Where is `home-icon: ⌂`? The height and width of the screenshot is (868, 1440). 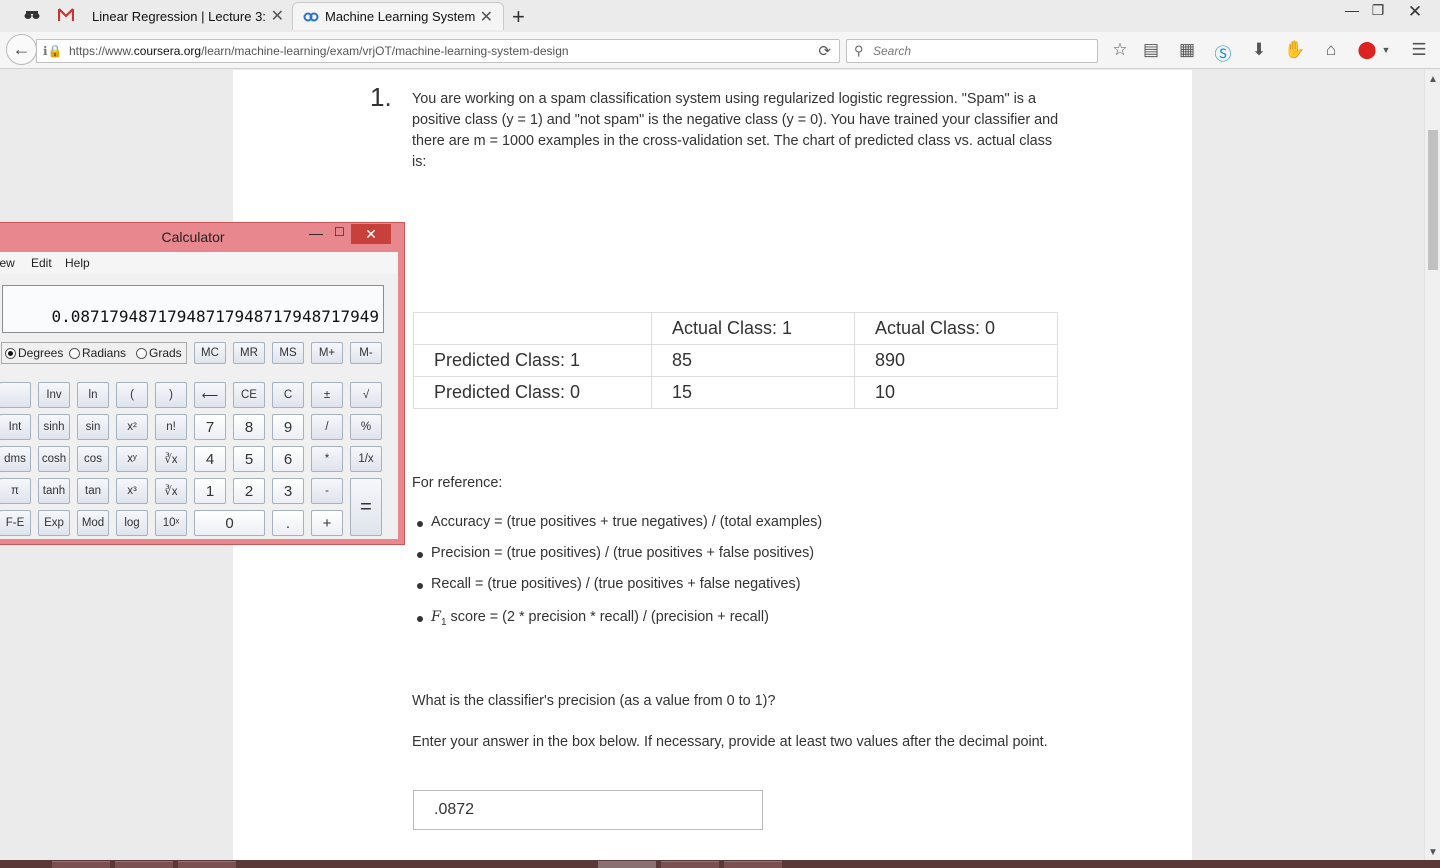
home-icon: ⌂ is located at coordinates (1331, 50).